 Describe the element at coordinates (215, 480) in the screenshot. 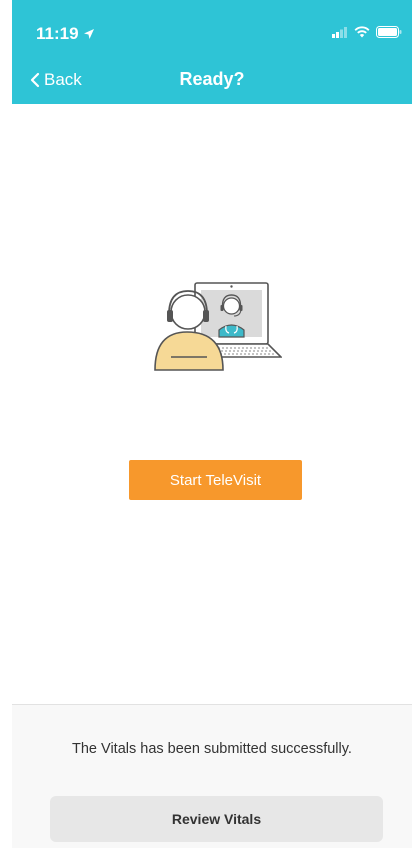

I see `start-televisit-button: Start TeleVisit` at that location.